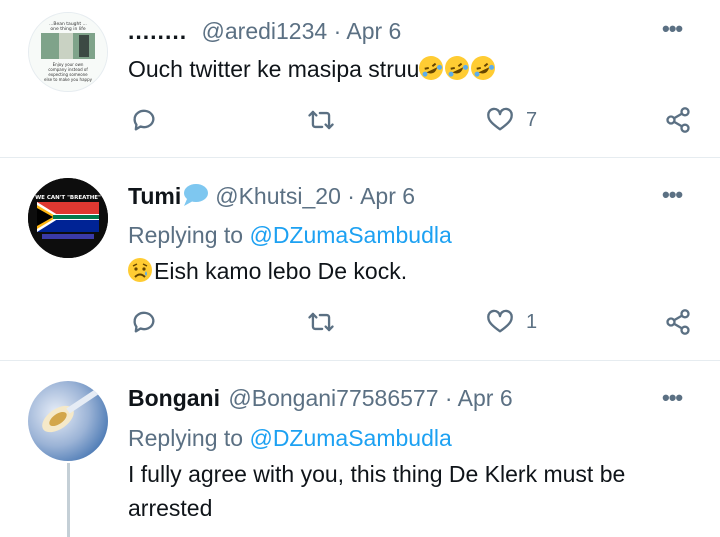 This screenshot has width=720, height=537. I want to click on like-button: 7, so click(511, 120).